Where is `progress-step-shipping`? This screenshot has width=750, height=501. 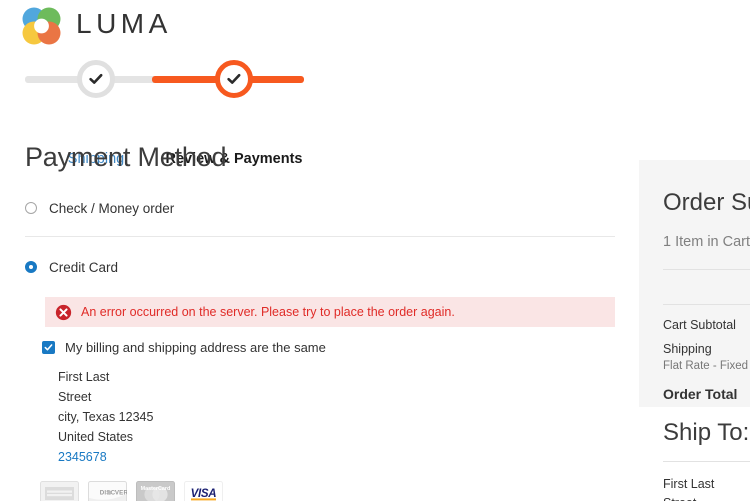 progress-step-shipping is located at coordinates (96, 79).